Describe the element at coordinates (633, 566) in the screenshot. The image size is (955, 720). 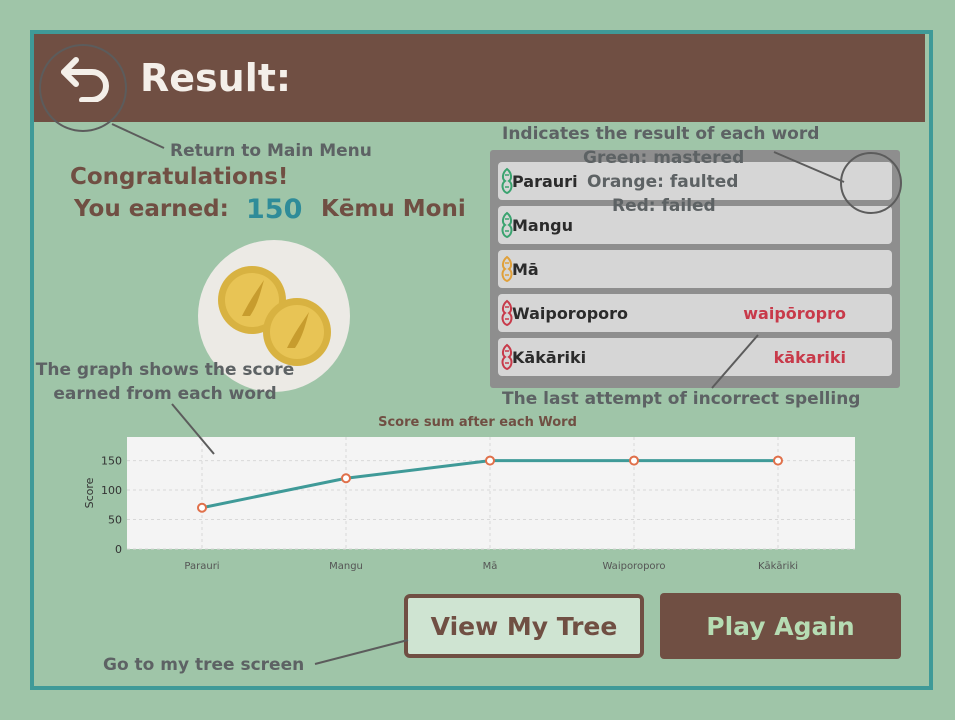
I see `x-tick-label: Waiporoporo` at that location.